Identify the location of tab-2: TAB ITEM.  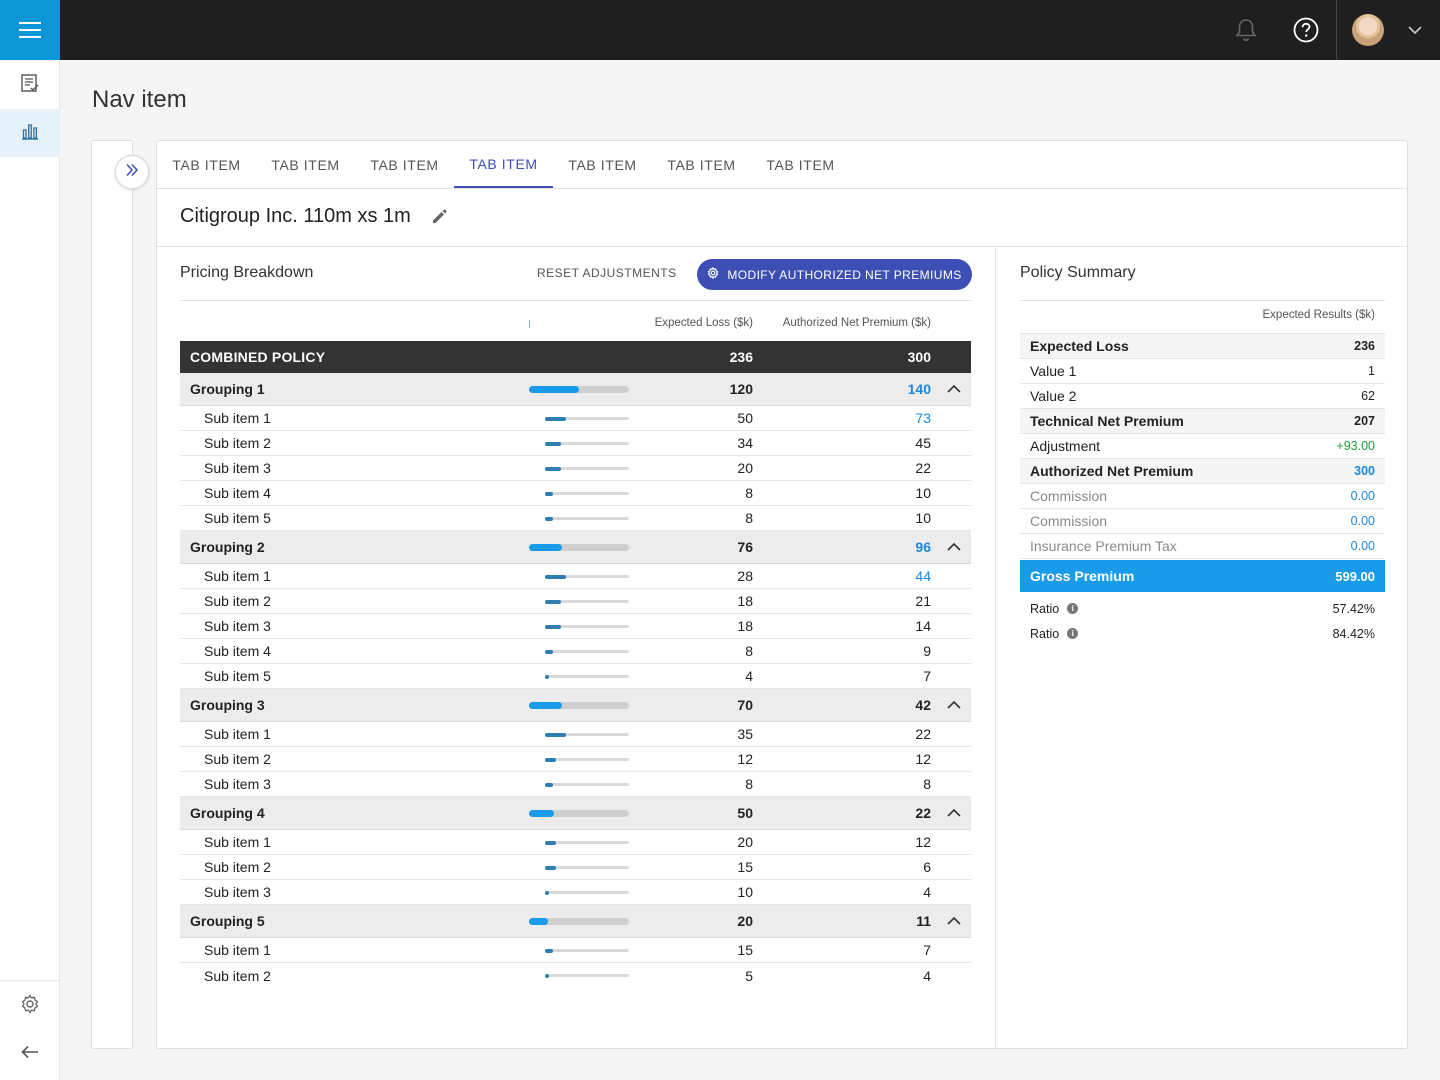
(305, 164).